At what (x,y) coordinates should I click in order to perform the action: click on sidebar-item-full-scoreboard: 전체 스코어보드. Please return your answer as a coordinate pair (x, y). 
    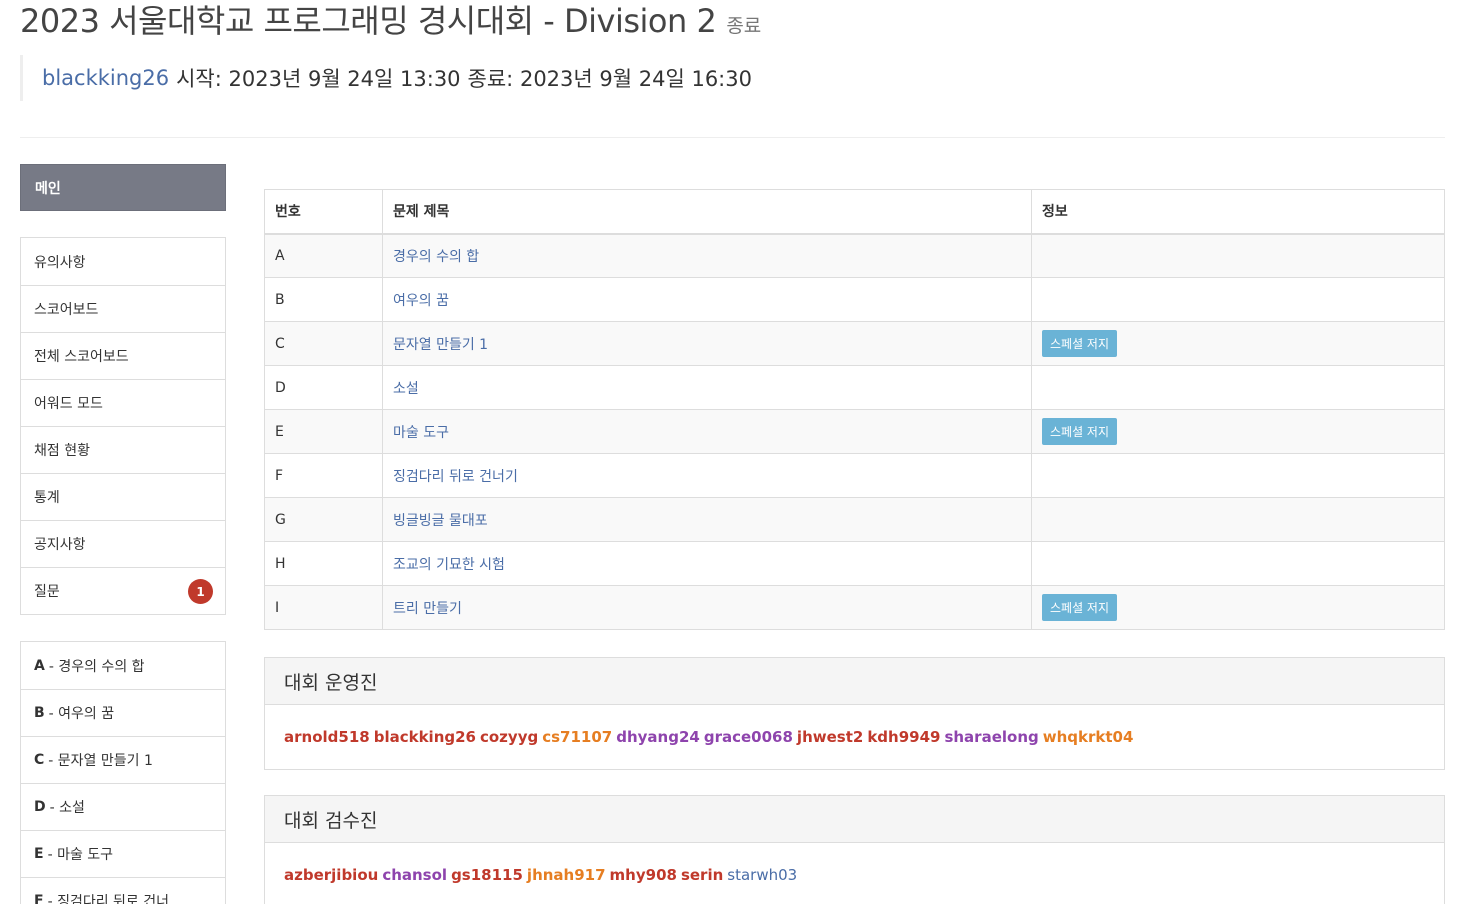
    Looking at the image, I should click on (123, 355).